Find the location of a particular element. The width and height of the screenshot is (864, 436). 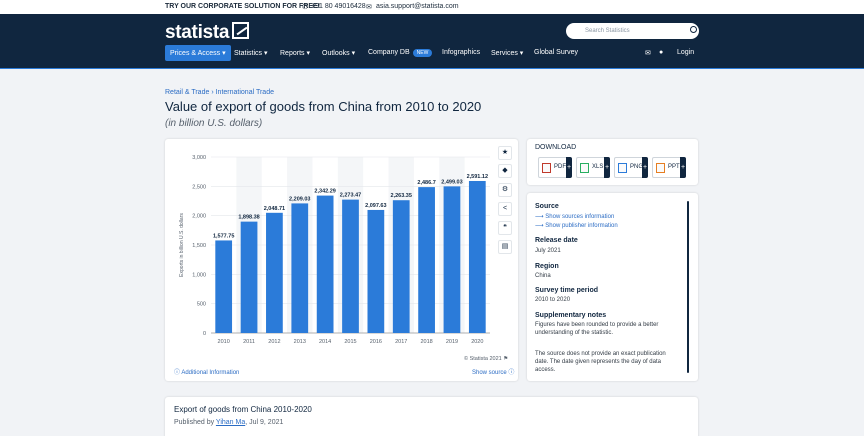

region-value: China is located at coordinates (543, 276).